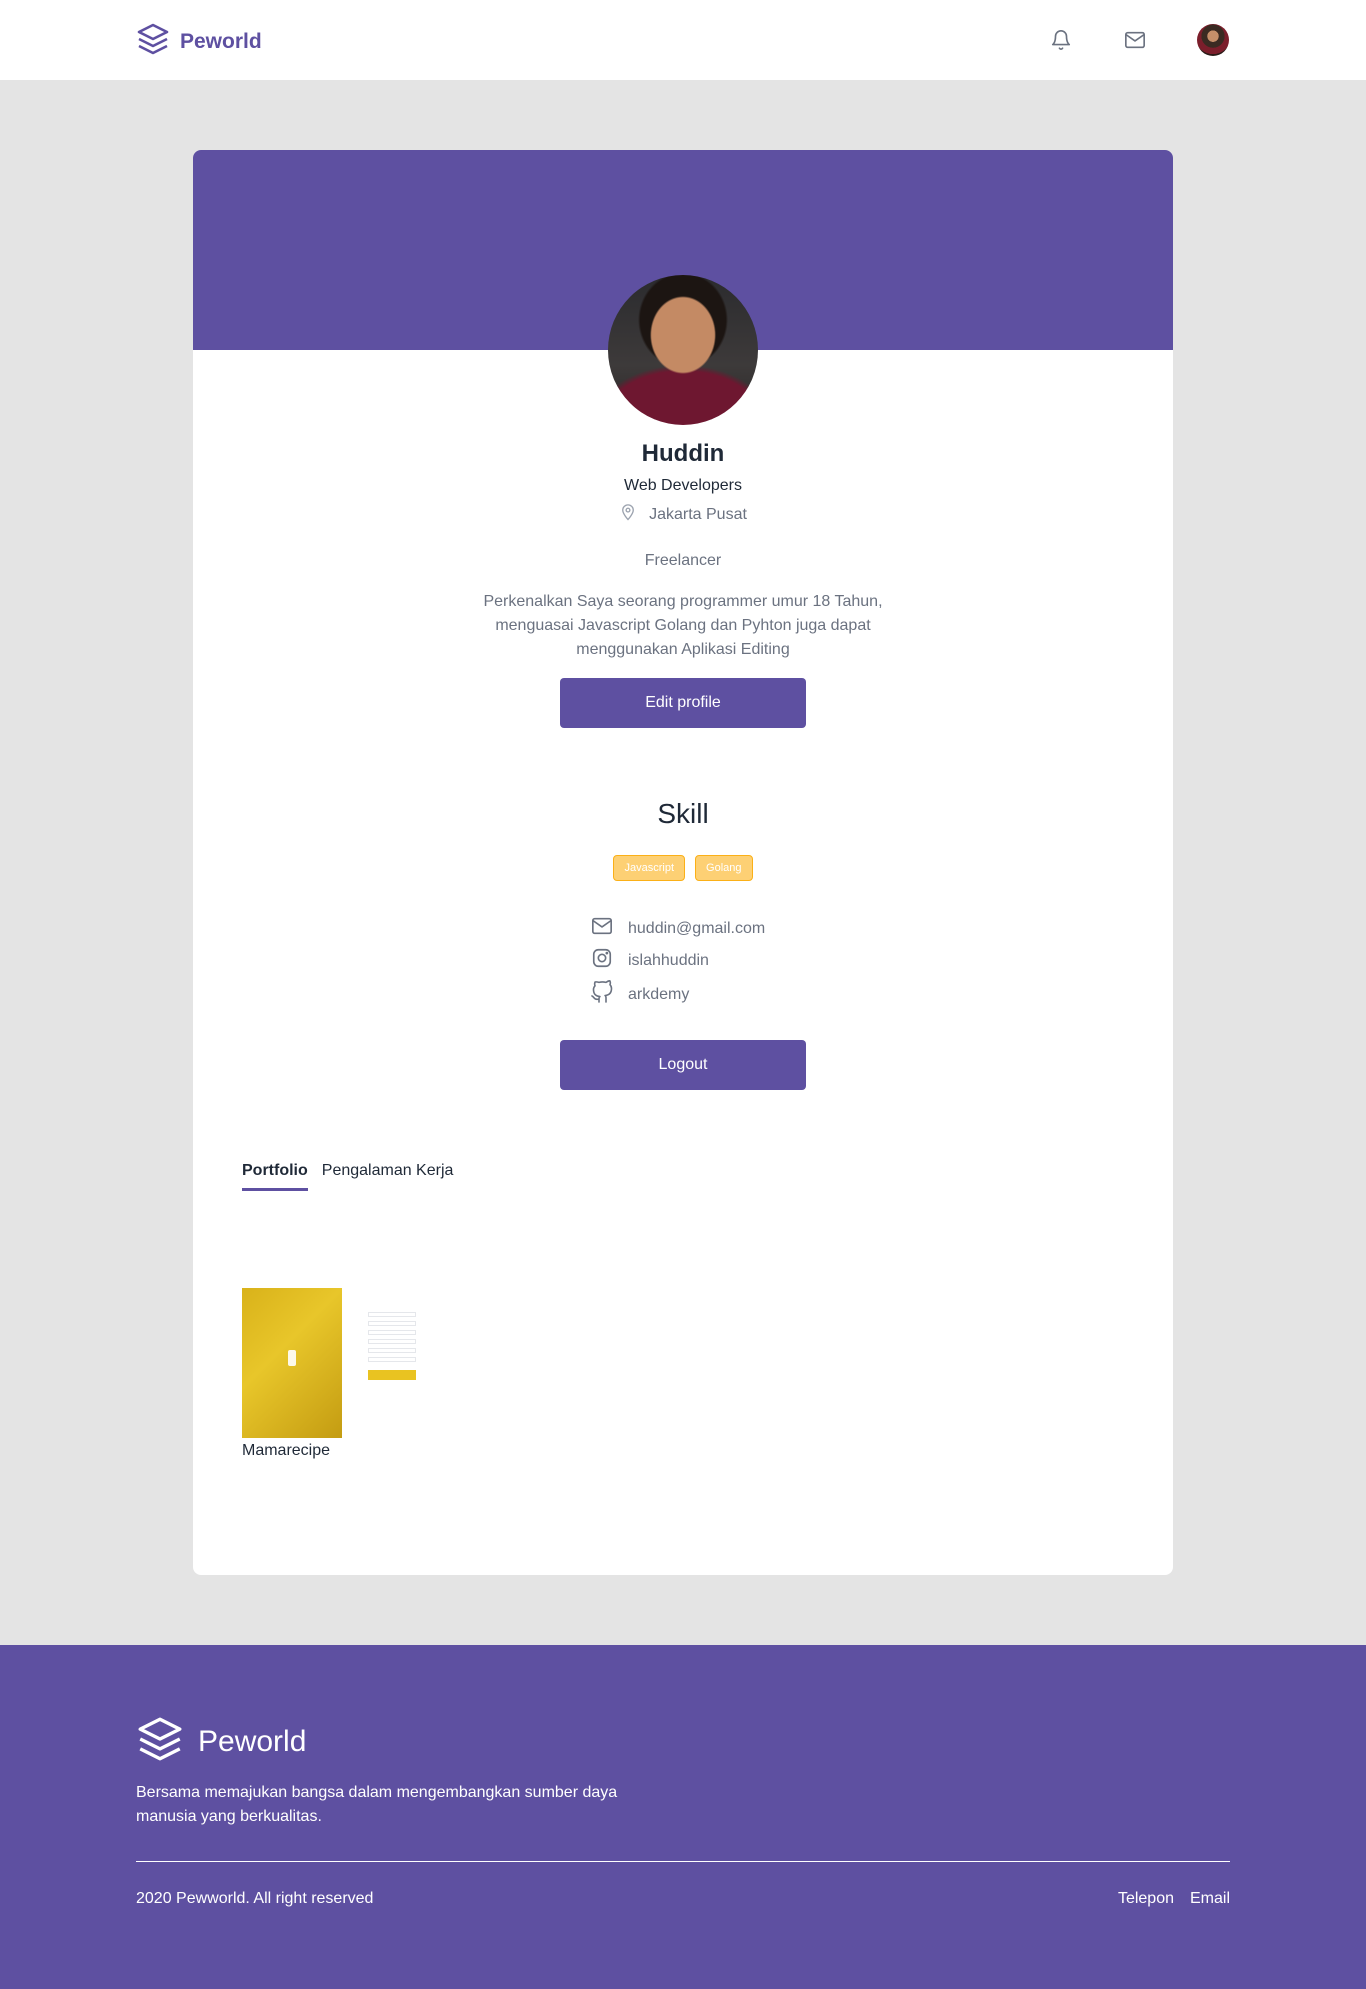 The image size is (1366, 1989). What do you see at coordinates (683, 40) in the screenshot?
I see `top-navbar: Peworld` at bounding box center [683, 40].